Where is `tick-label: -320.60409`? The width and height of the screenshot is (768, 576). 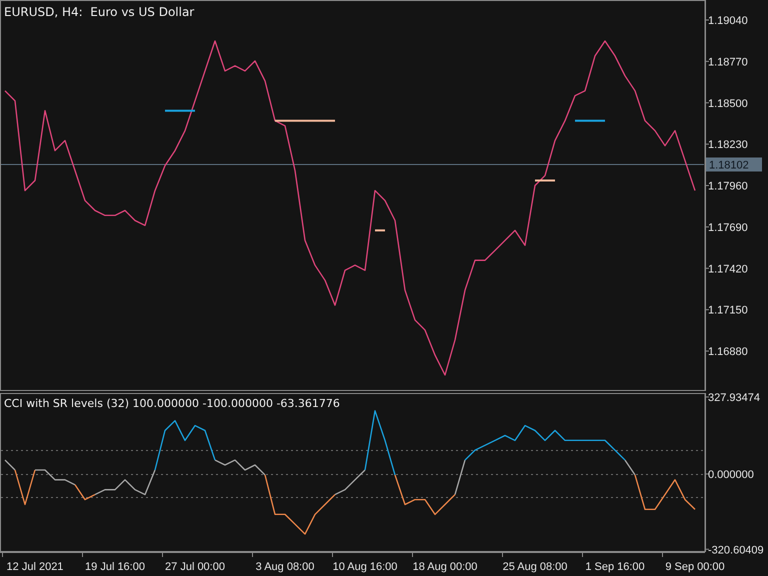 tick-label: -320.60409 is located at coordinates (736, 550).